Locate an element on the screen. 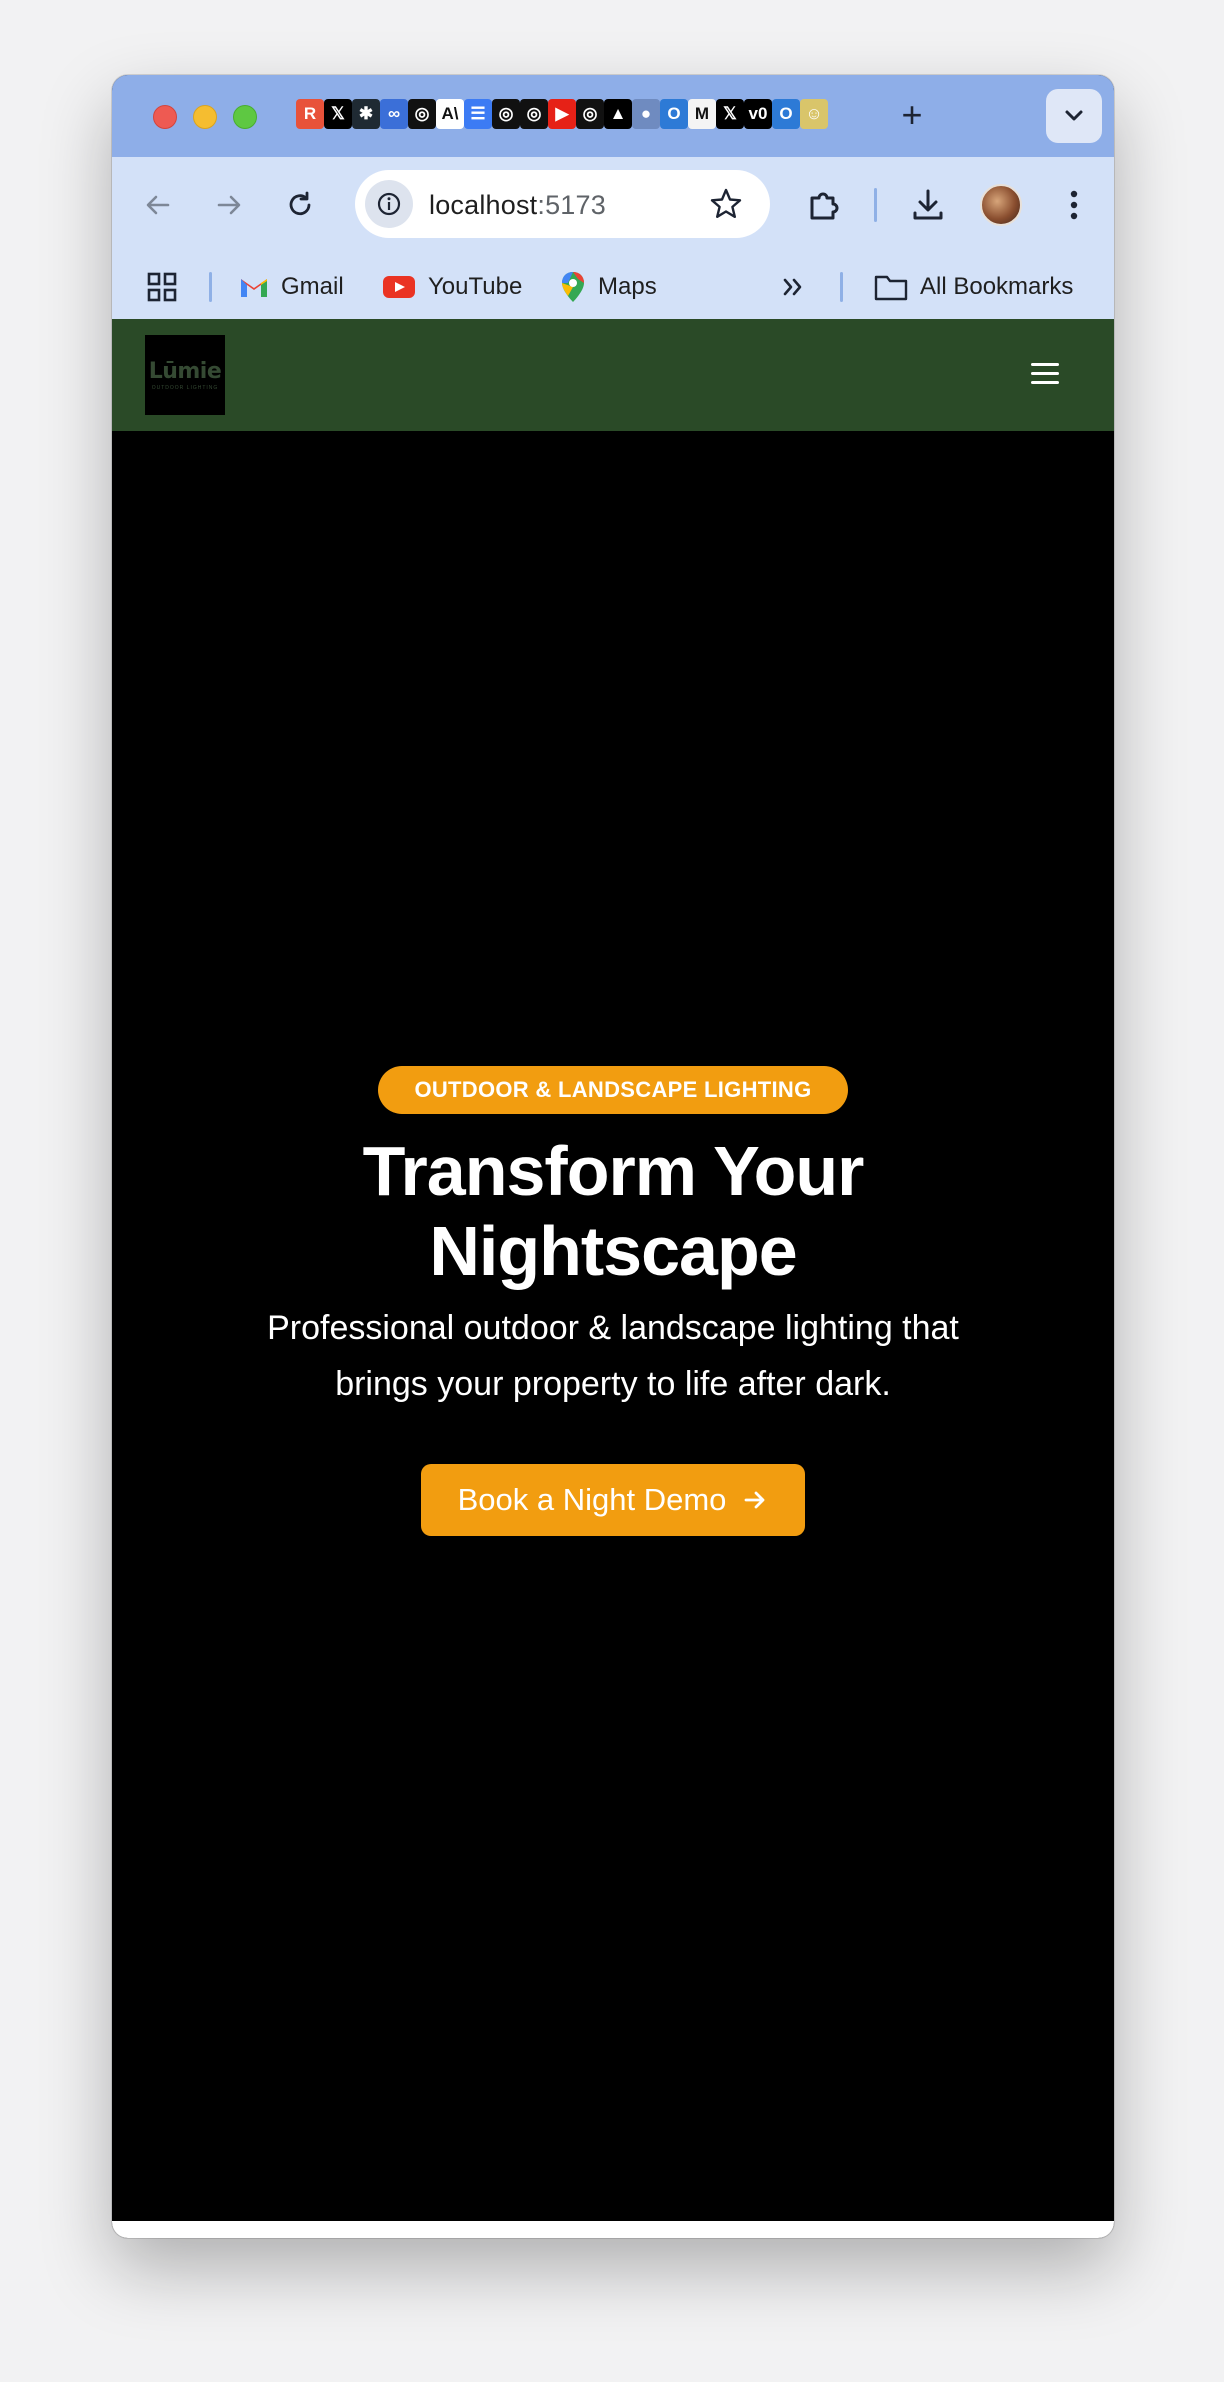  new-tab-button: + is located at coordinates (912, 115).